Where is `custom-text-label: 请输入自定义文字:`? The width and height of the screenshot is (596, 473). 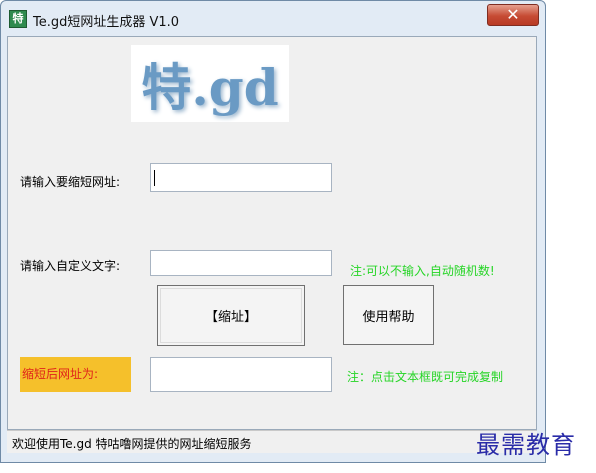 custom-text-label: 请输入自定义文字: is located at coordinates (70, 266).